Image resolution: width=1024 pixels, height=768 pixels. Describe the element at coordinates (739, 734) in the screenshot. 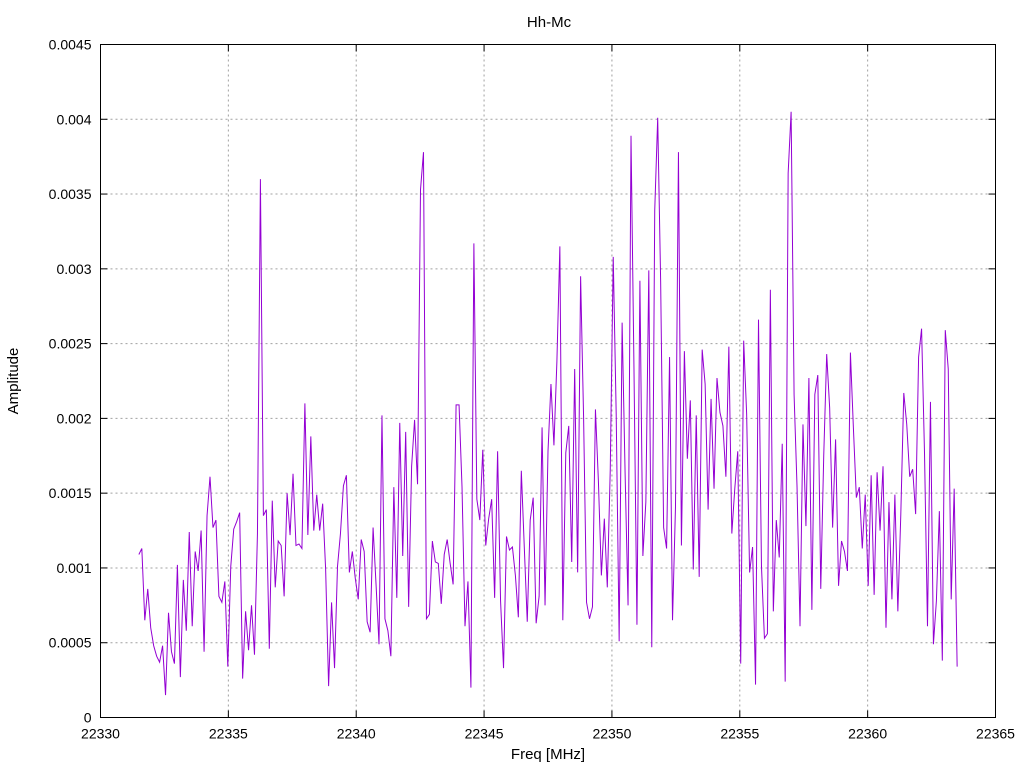

I see `x-tick-label: 22355` at that location.